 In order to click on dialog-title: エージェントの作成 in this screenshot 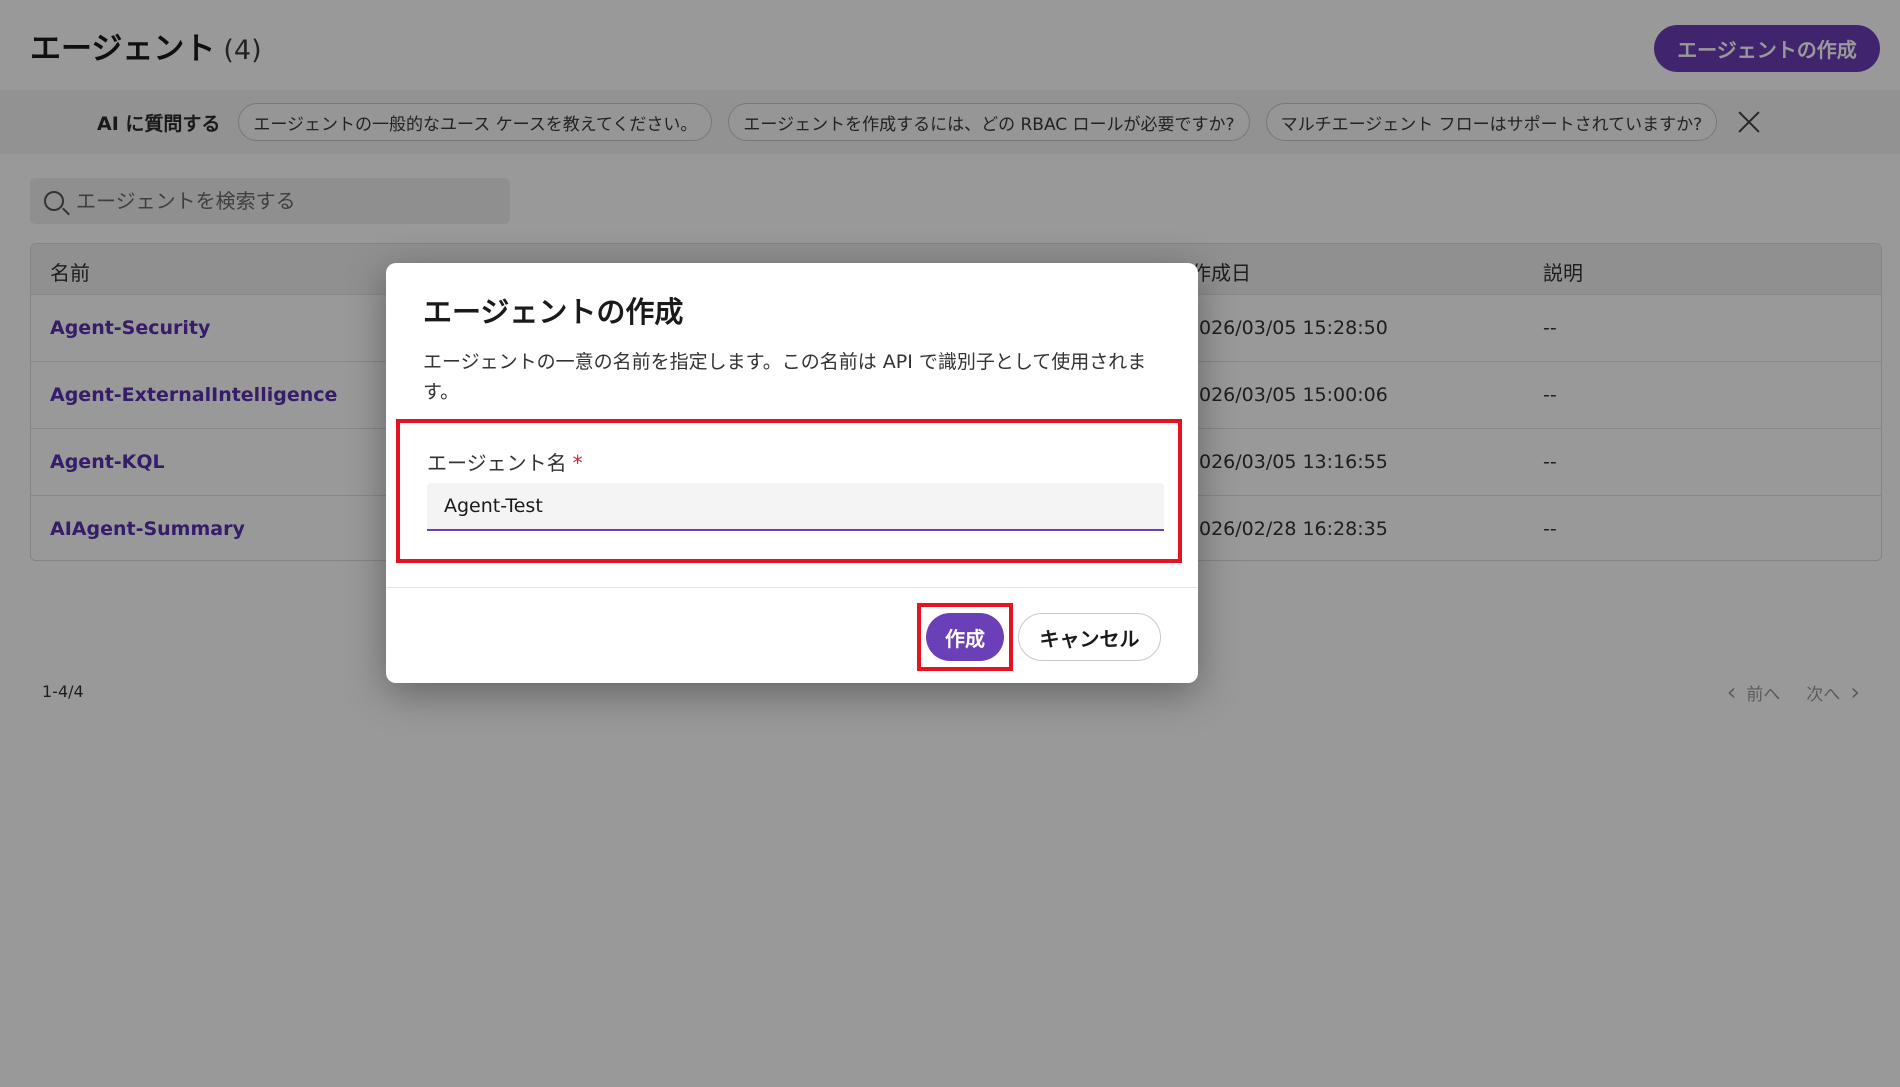, I will do `click(553, 312)`.